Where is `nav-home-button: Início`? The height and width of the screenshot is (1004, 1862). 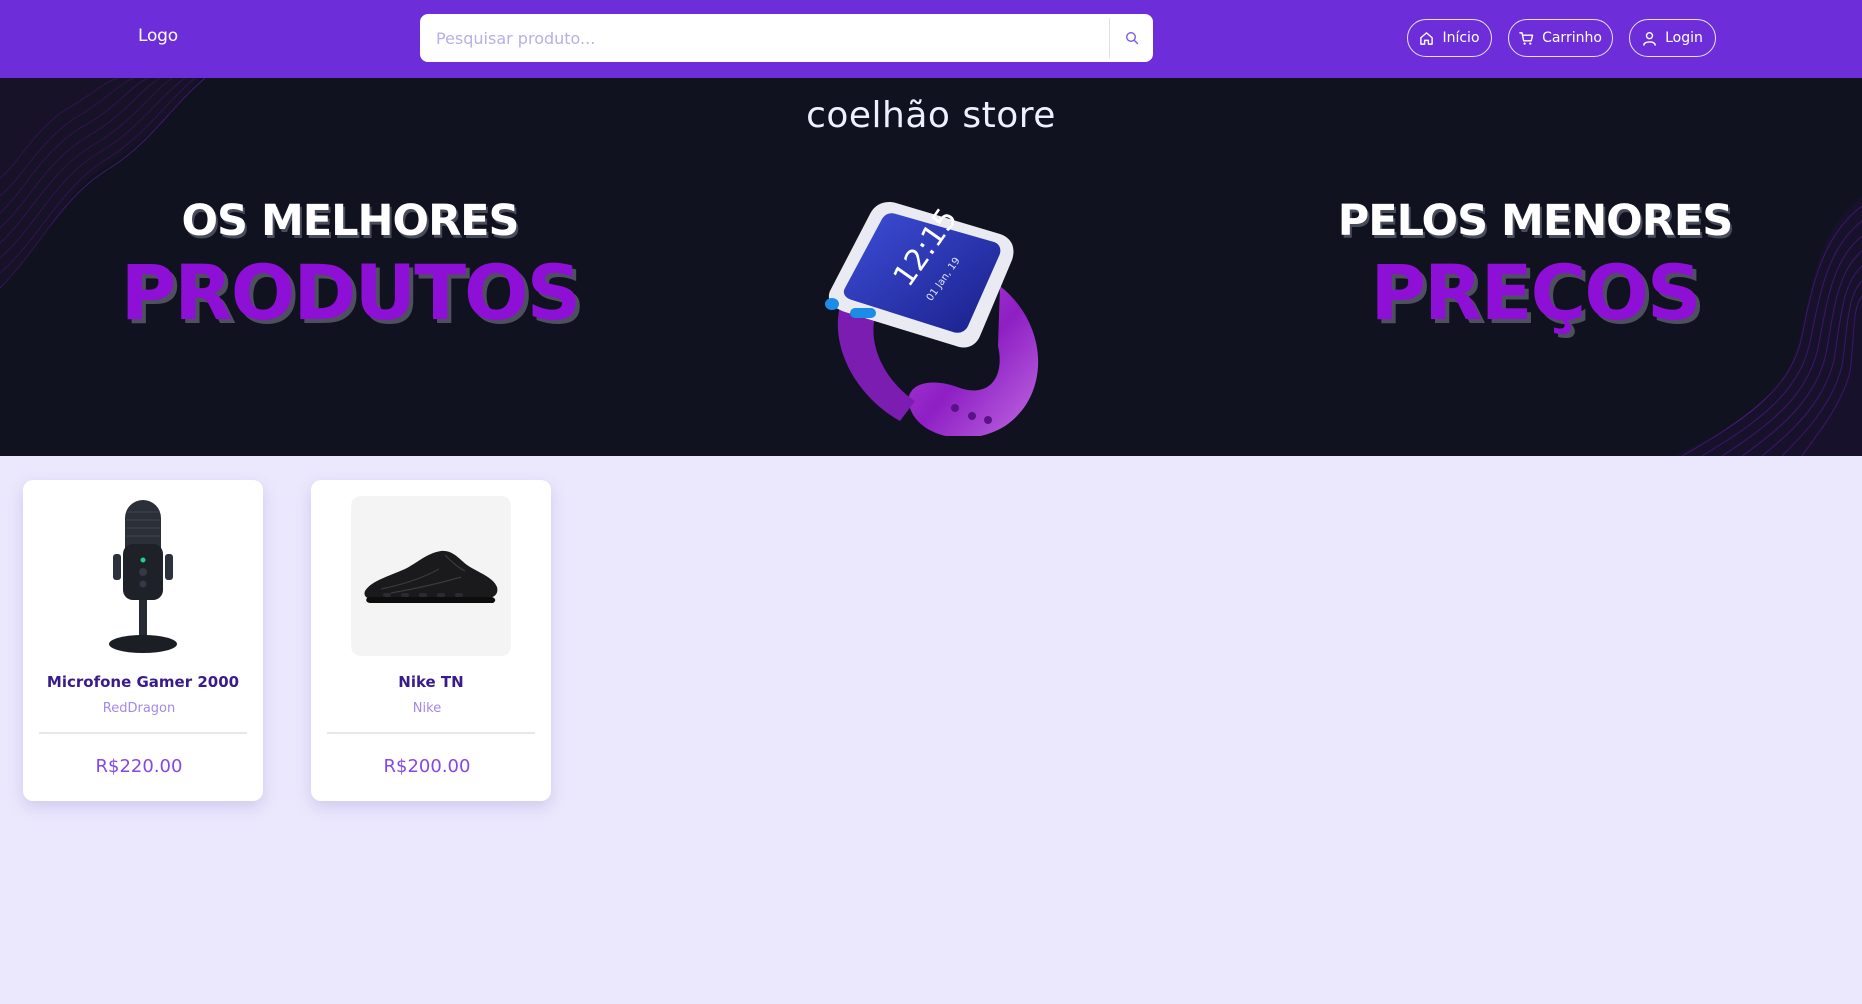
nav-home-button: Início is located at coordinates (1449, 38).